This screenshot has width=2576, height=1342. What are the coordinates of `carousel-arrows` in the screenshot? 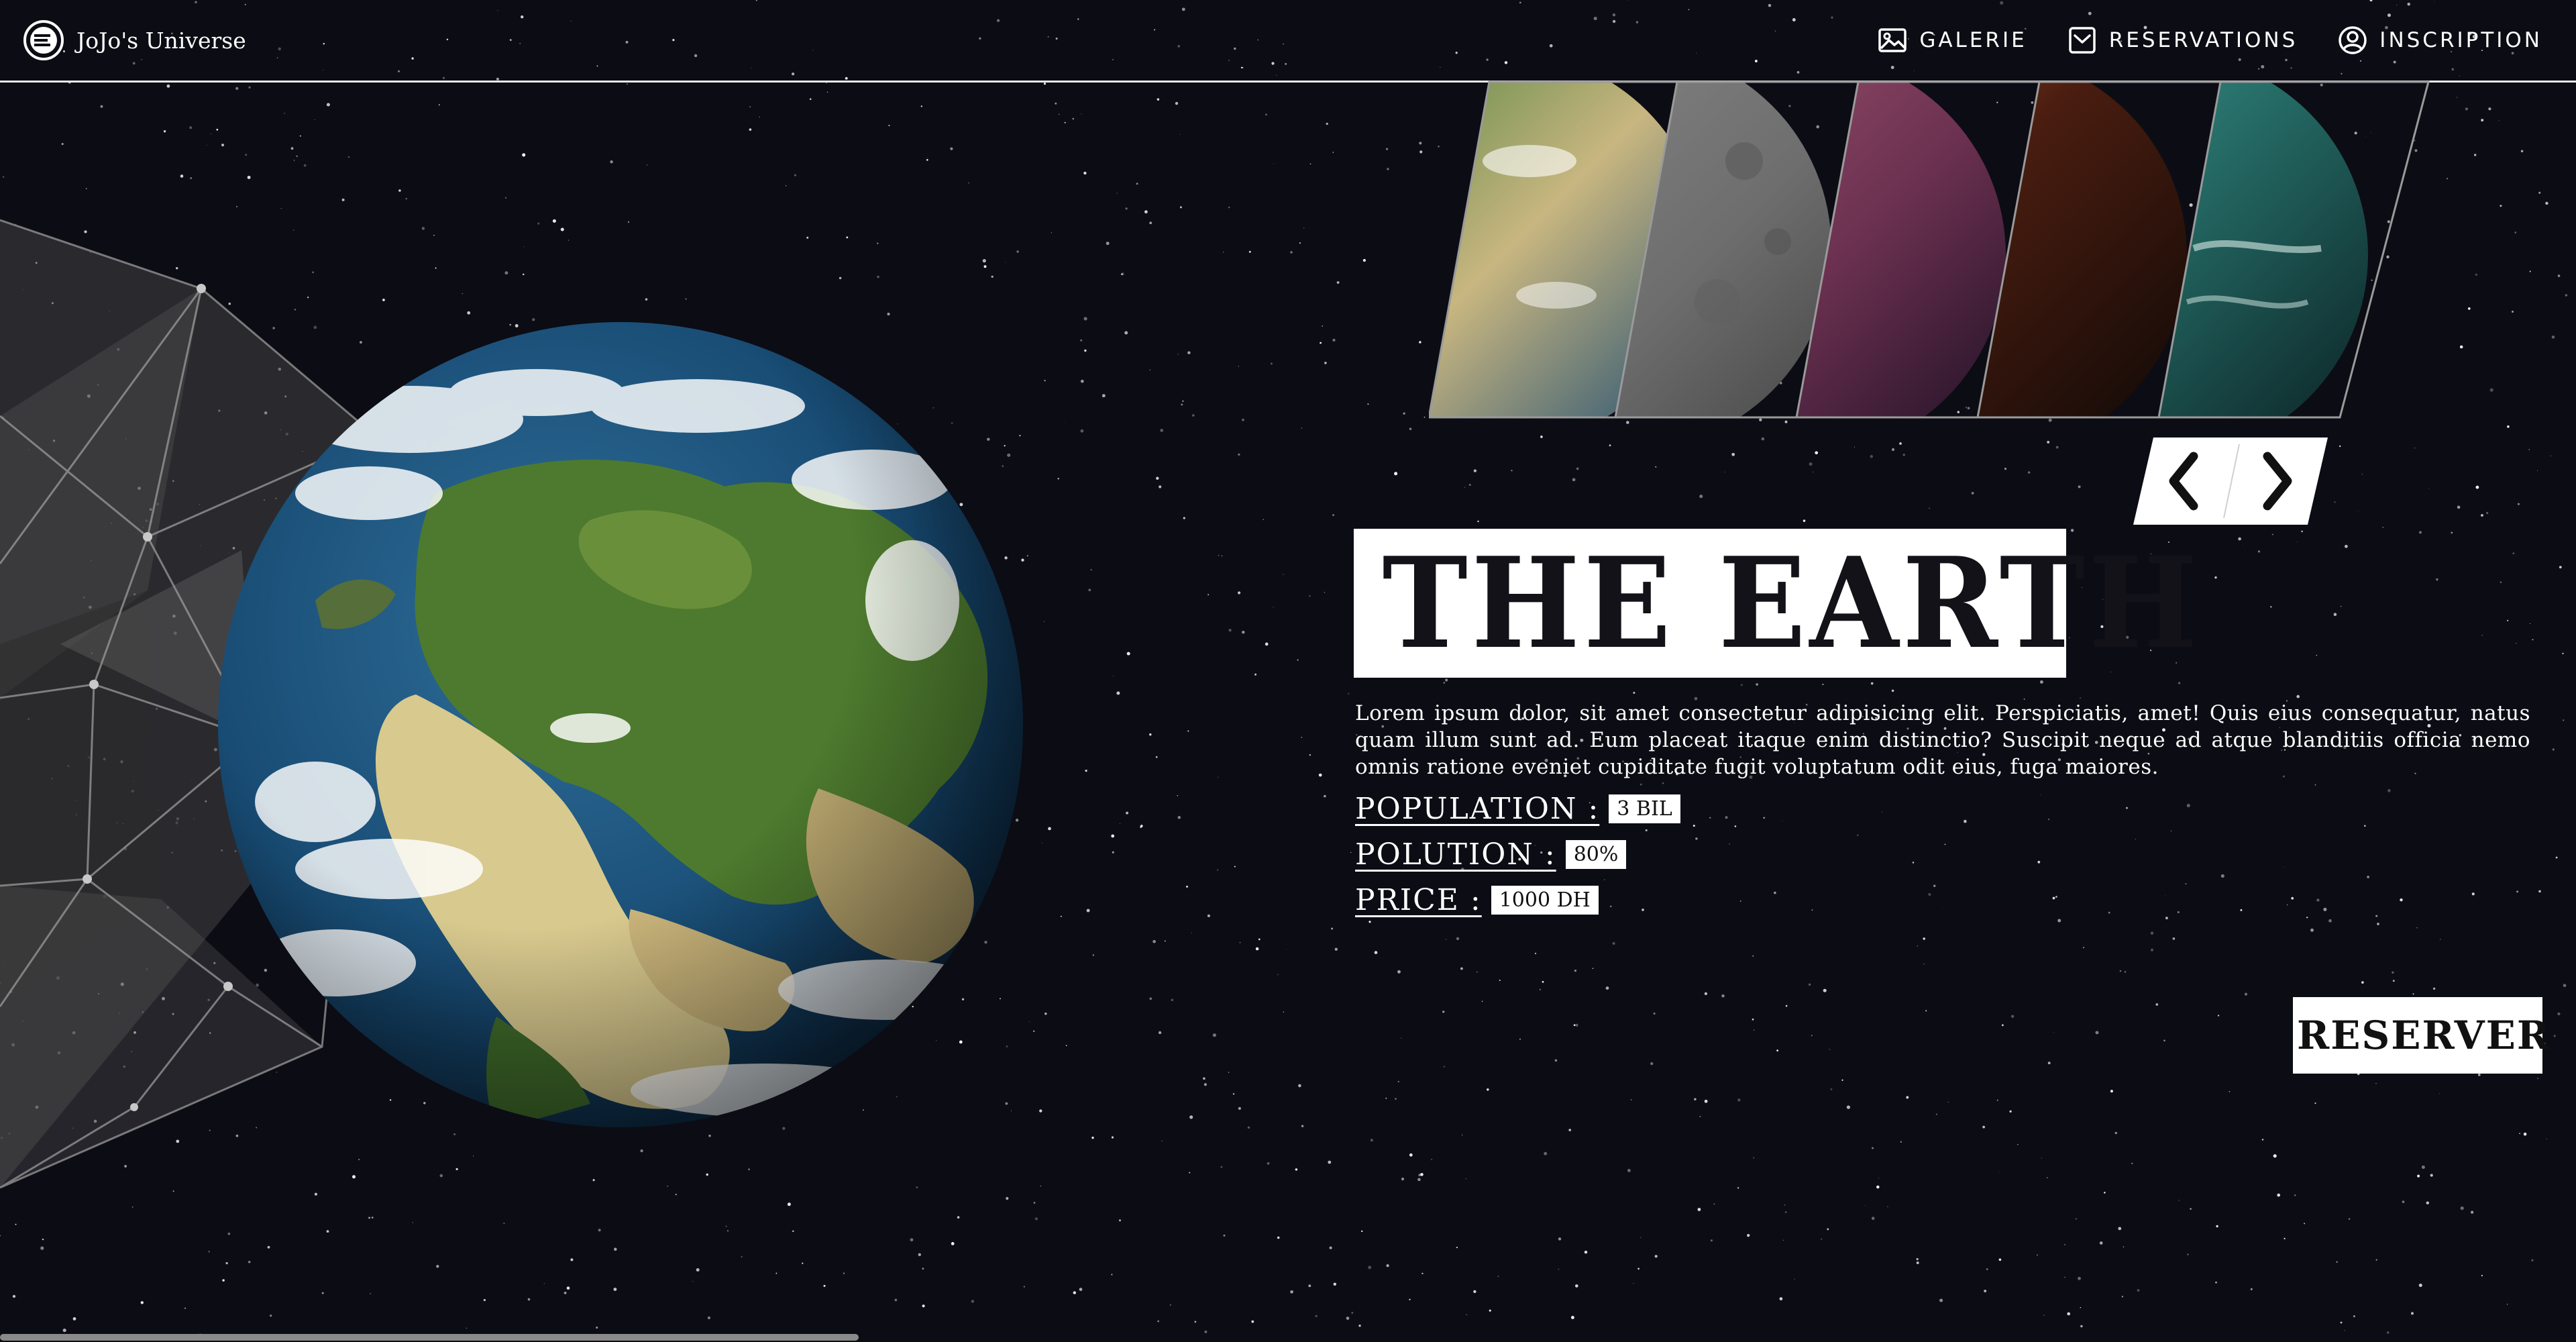 It's located at (2230, 481).